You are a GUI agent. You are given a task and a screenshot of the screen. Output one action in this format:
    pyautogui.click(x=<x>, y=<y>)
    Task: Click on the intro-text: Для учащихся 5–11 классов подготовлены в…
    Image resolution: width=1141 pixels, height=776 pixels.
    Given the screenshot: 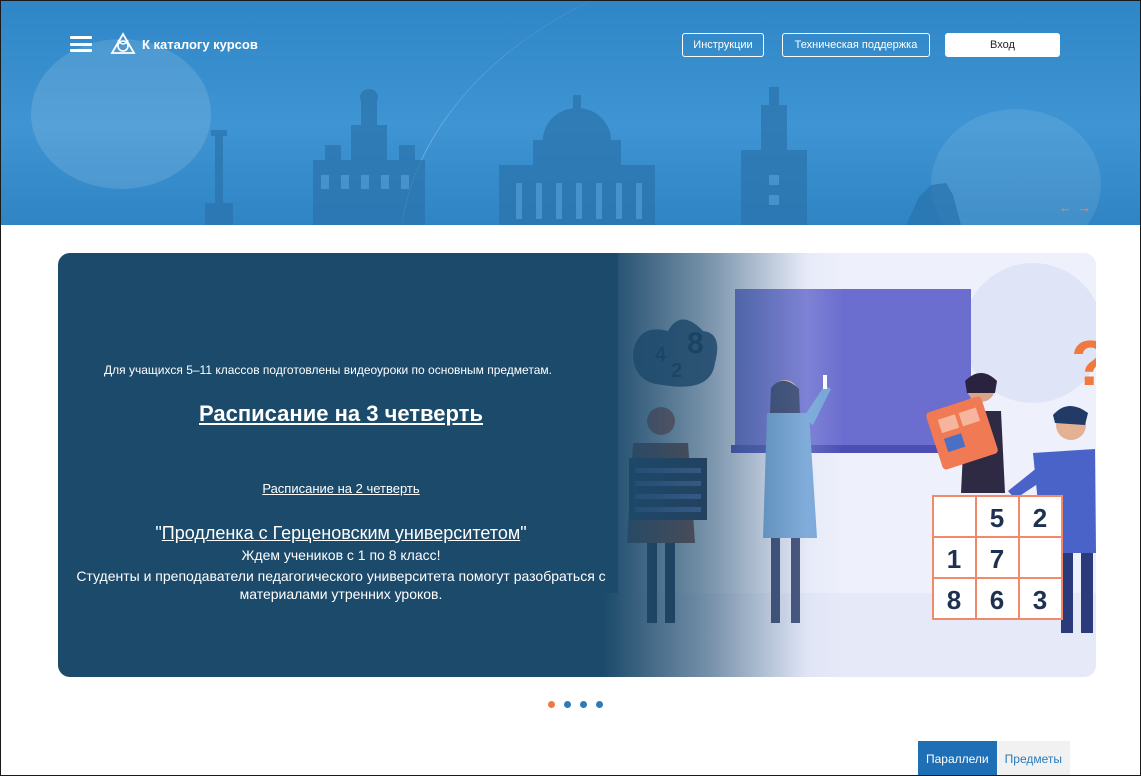 What is the action you would take?
    pyautogui.click(x=328, y=370)
    